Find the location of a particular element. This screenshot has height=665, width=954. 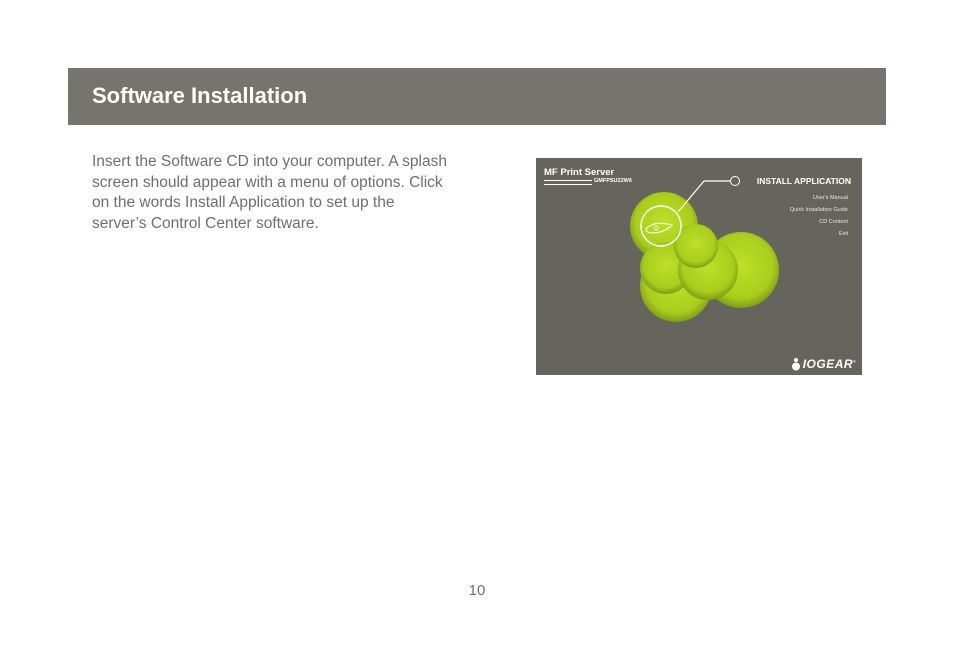

menu-item-quick-installation-guide: Quick Installation Guide is located at coordinates (819, 210).